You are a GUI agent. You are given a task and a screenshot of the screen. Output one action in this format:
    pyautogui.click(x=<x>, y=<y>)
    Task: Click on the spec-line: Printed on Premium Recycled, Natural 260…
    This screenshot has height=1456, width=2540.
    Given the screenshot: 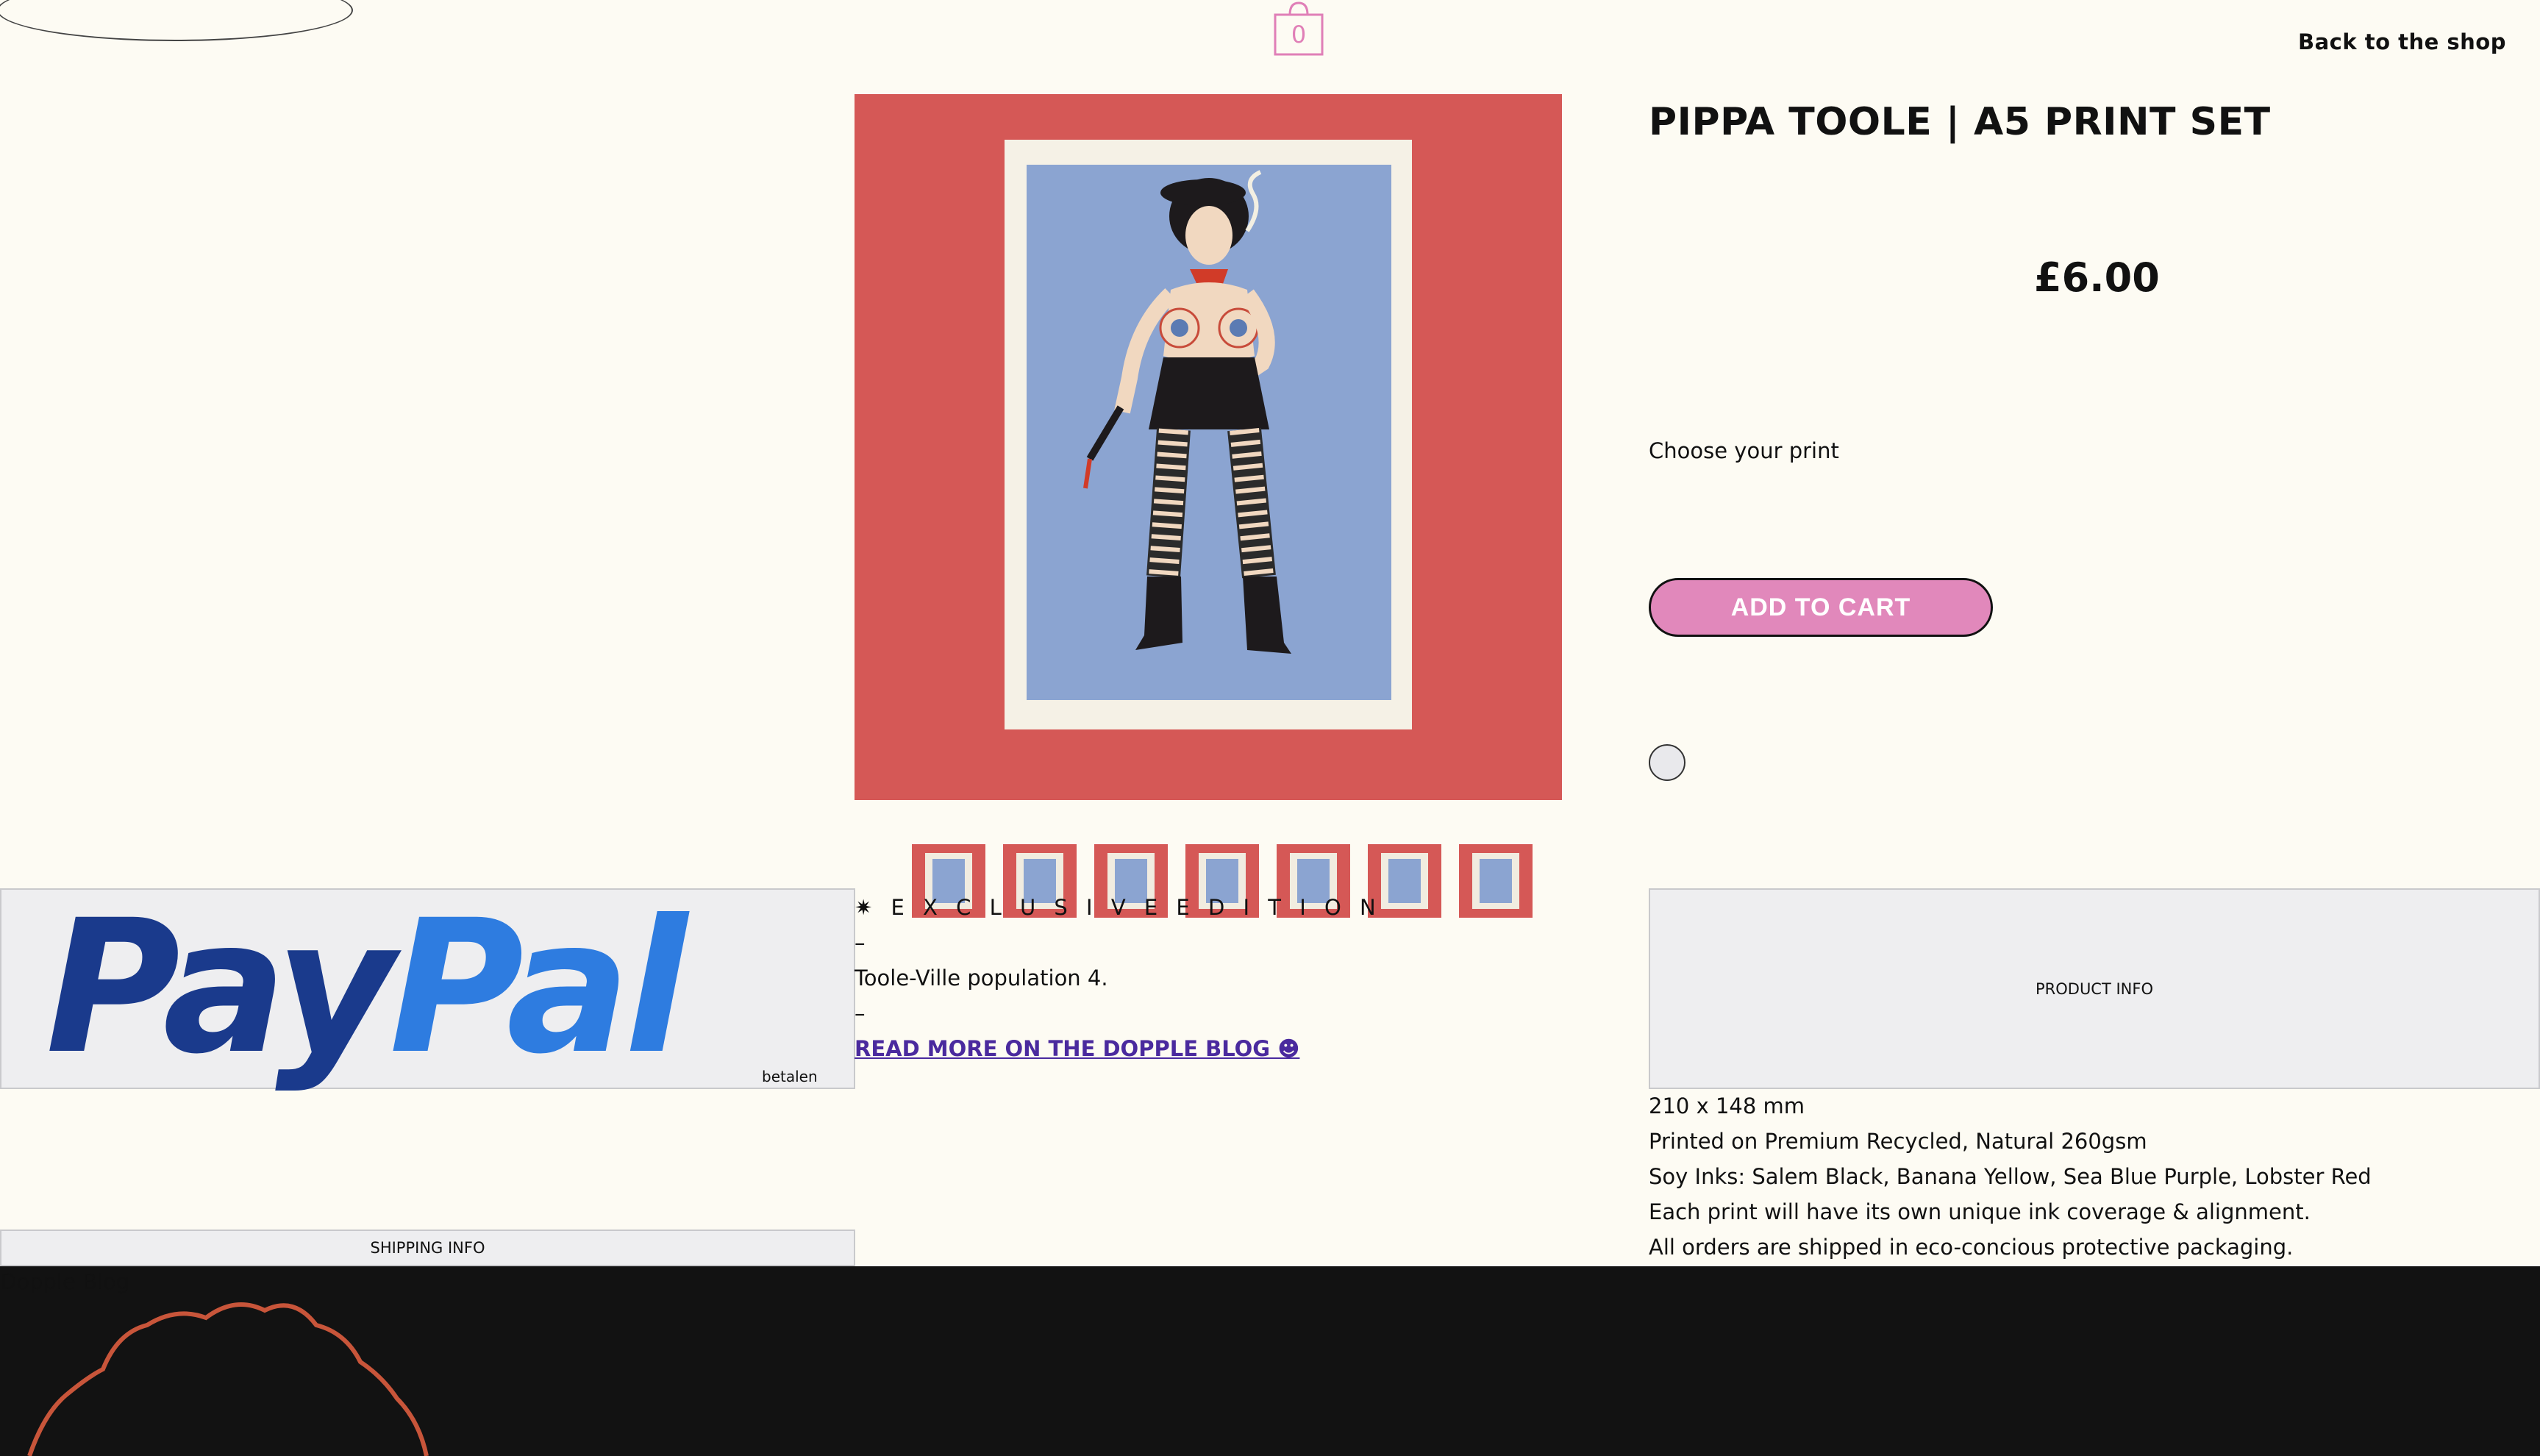 What is the action you would take?
    pyautogui.click(x=1898, y=1141)
    